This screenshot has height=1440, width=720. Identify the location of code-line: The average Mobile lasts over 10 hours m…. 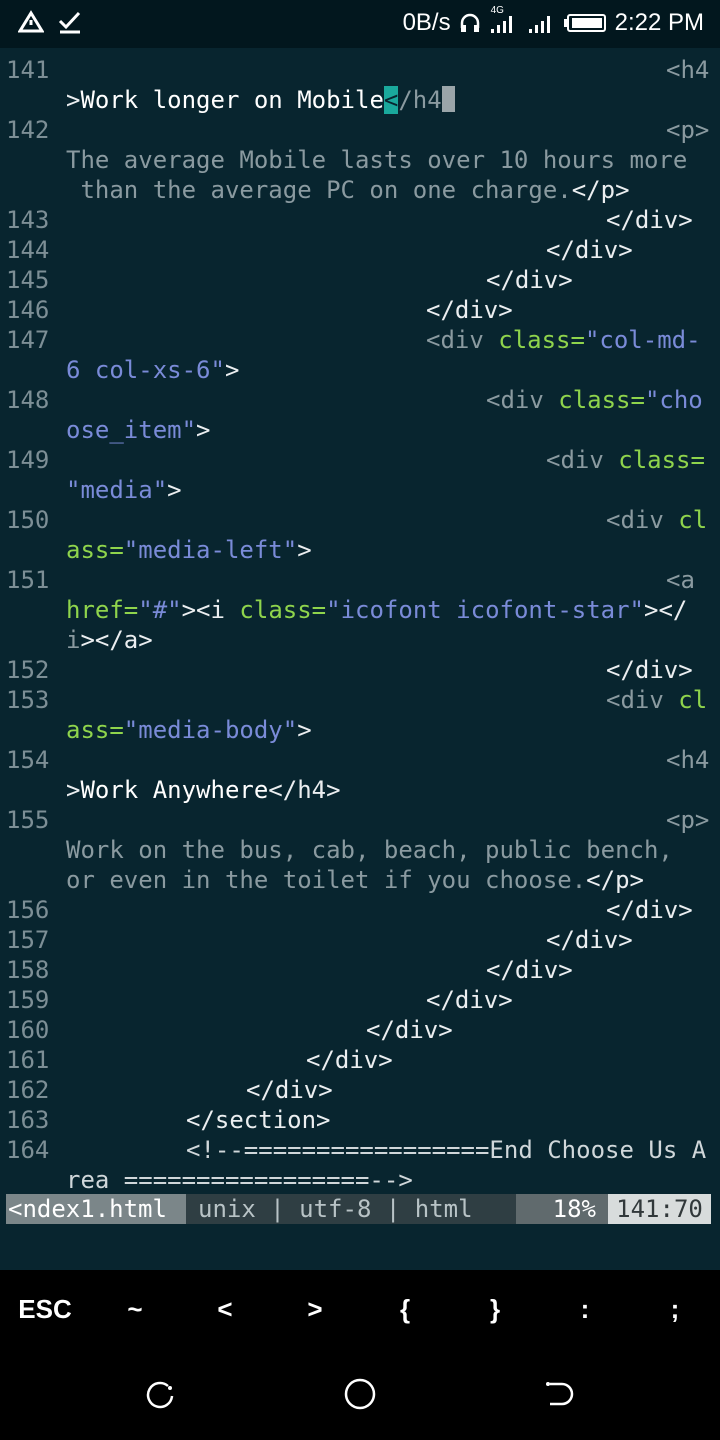
(377, 160).